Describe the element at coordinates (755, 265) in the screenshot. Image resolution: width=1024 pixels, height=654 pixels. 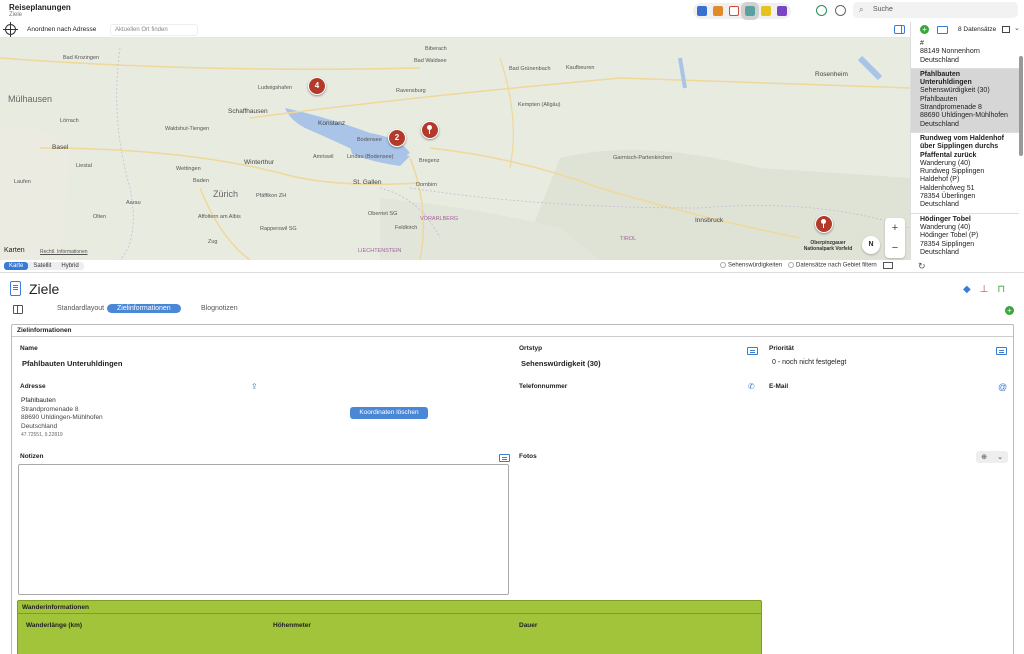
I see `filter-sights-label: Sehenswürdigkeiten` at that location.